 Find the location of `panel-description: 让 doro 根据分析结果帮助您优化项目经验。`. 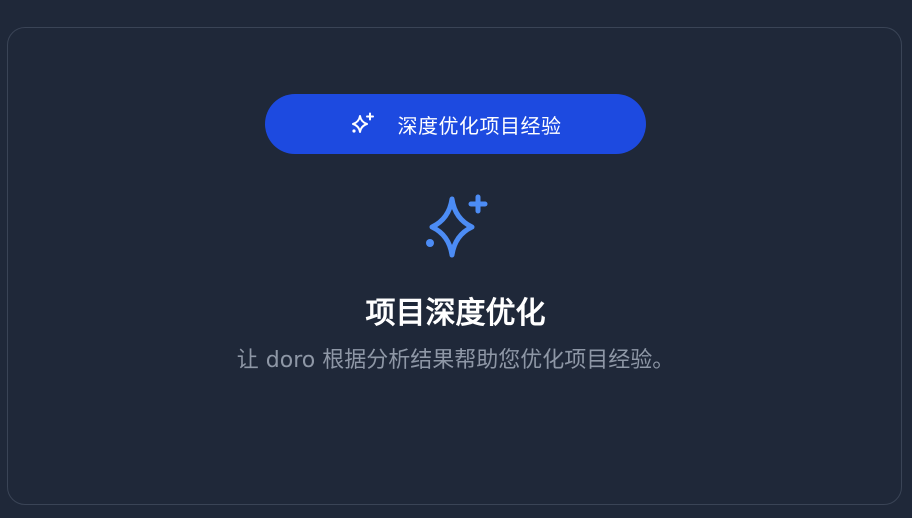

panel-description: 让 doro 根据分析结果帮助您优化项目经验。 is located at coordinates (455, 360).